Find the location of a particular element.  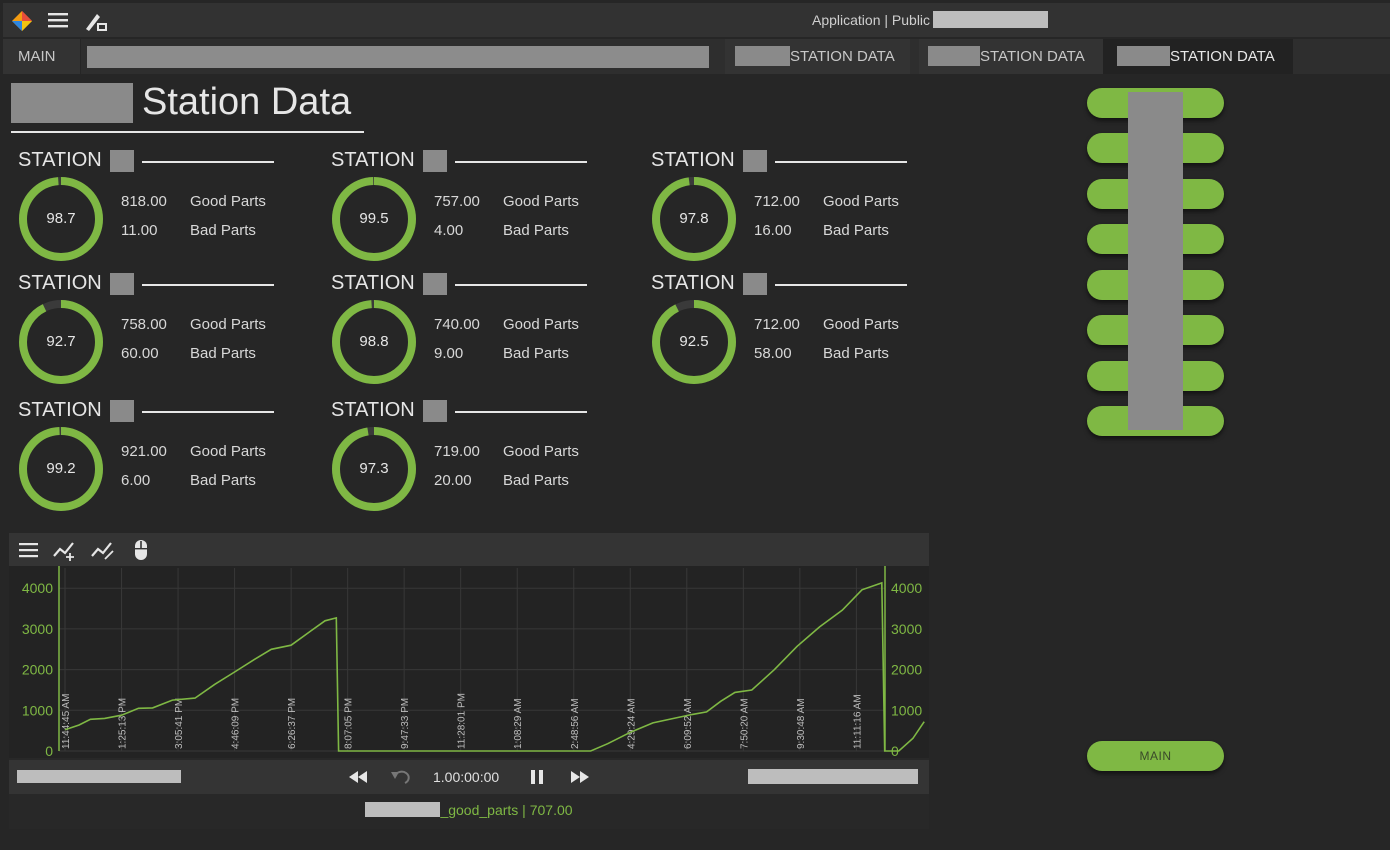

x-tick-label: 3:05:41 PM is located at coordinates (179, 723).